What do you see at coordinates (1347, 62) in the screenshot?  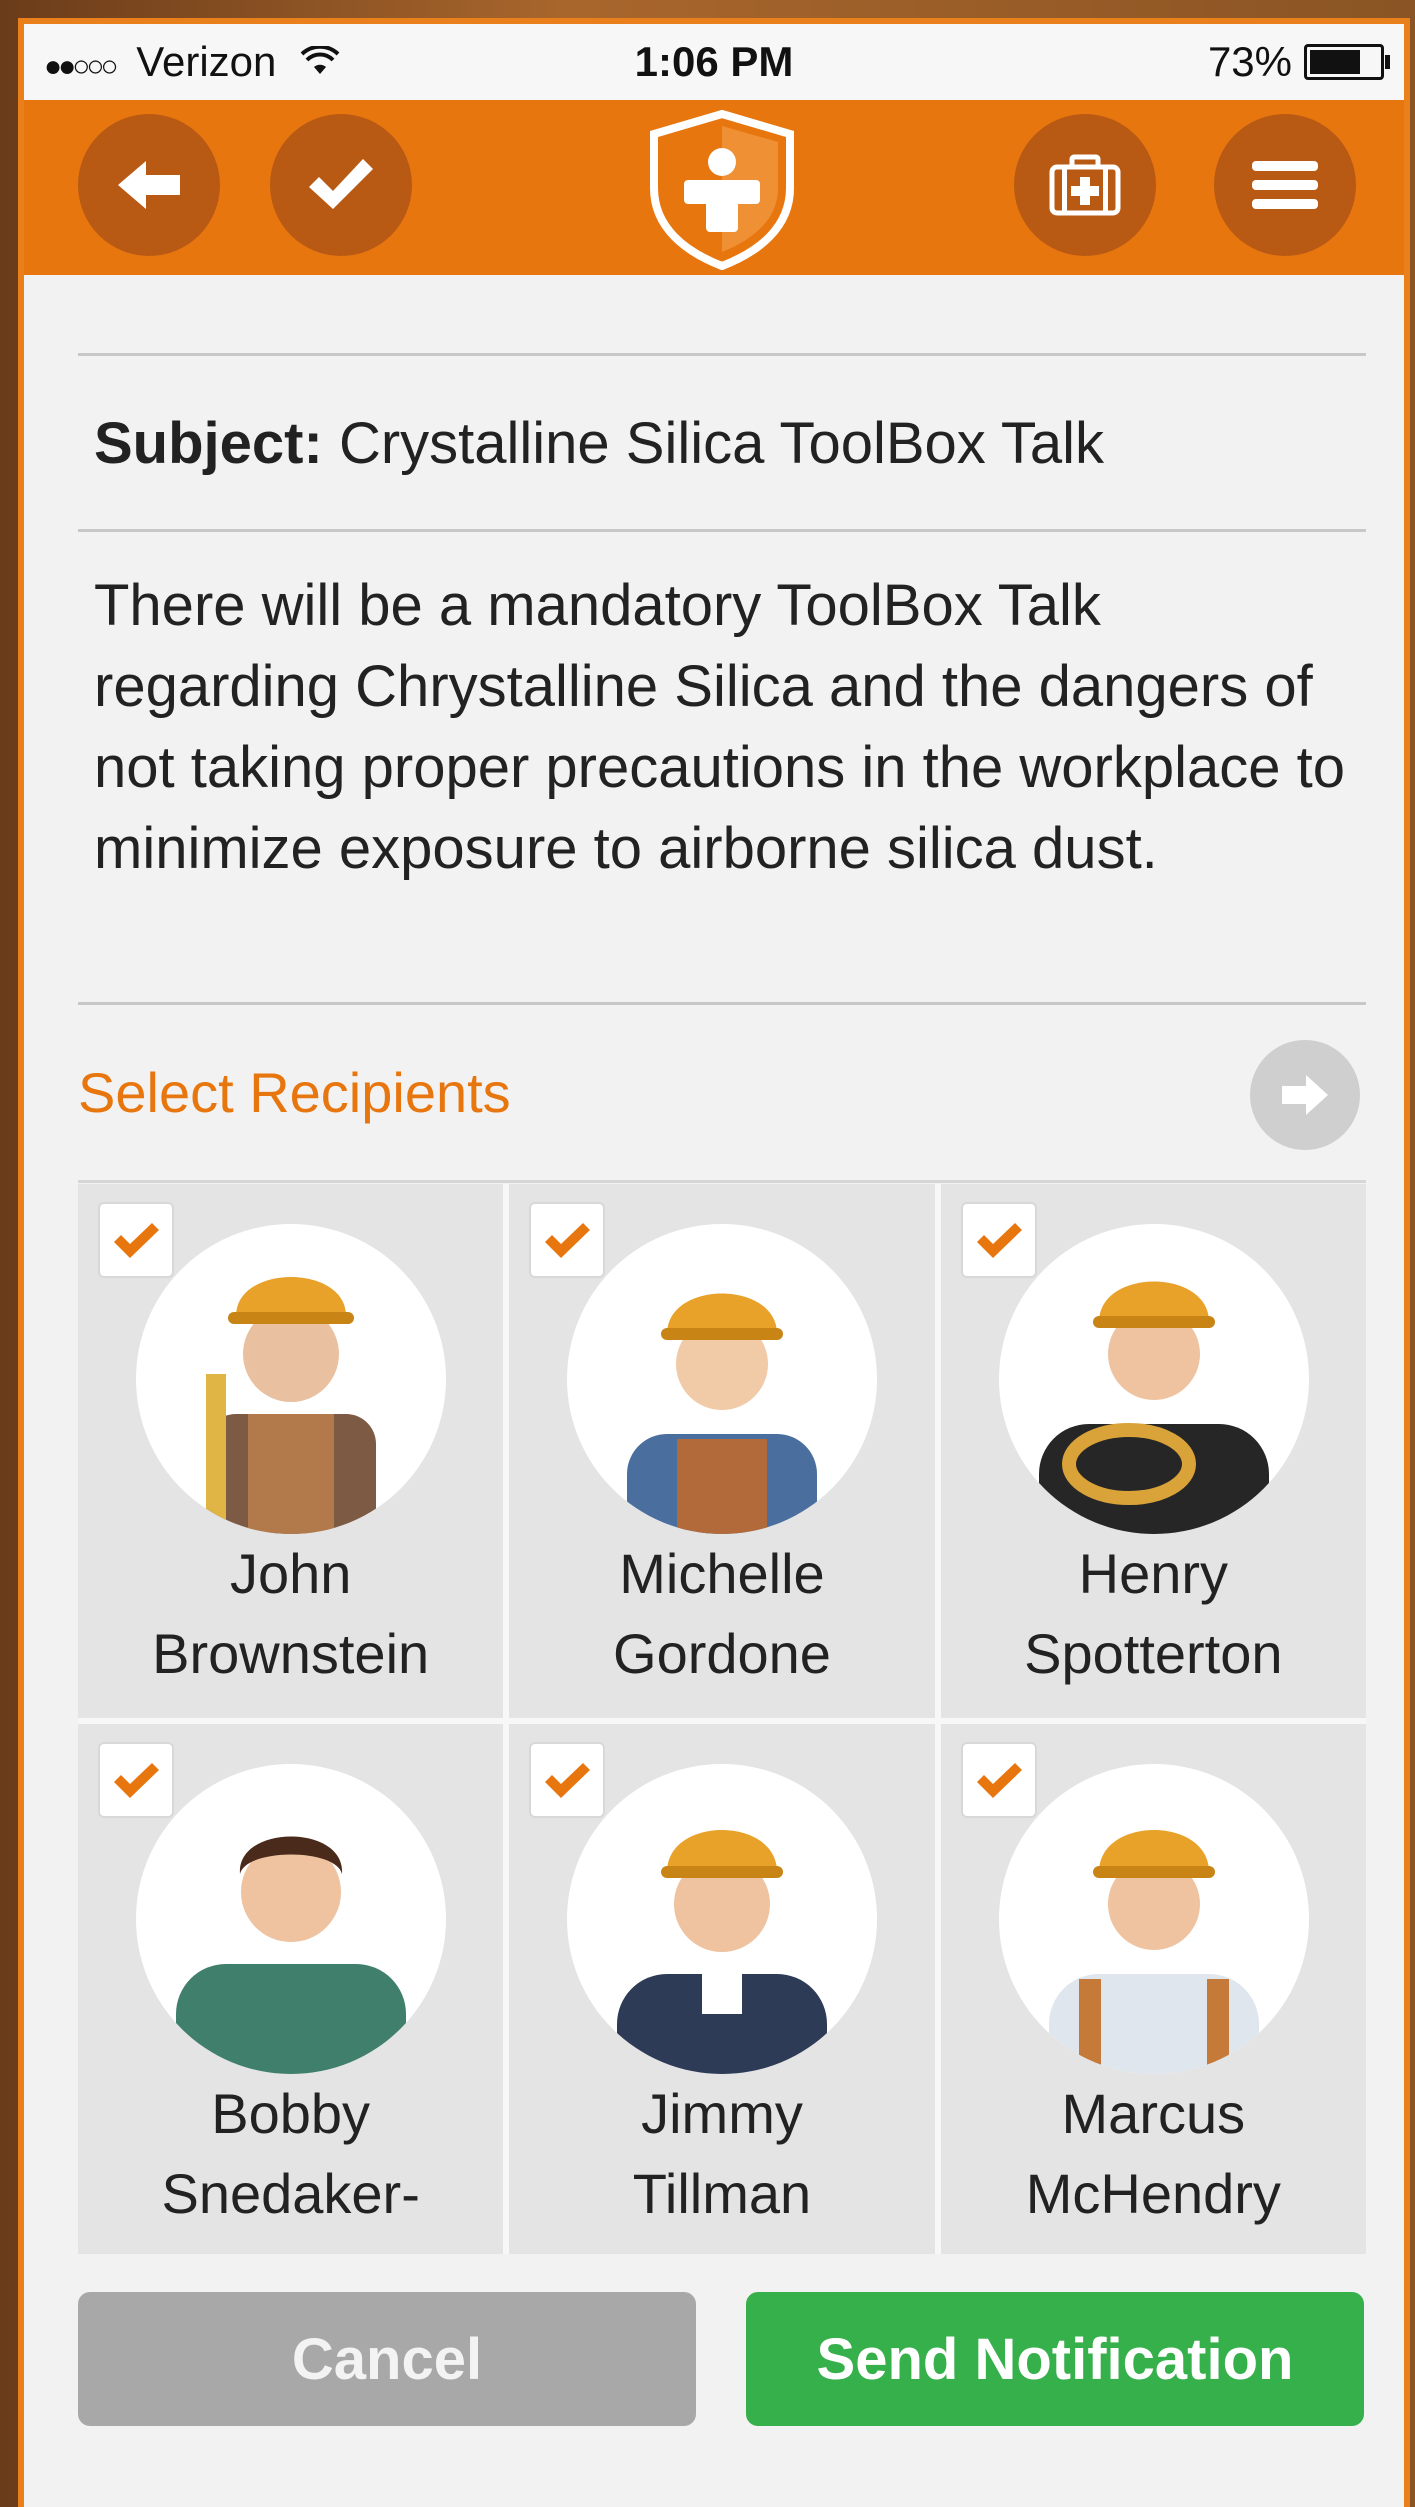 I see `battery-icon` at bounding box center [1347, 62].